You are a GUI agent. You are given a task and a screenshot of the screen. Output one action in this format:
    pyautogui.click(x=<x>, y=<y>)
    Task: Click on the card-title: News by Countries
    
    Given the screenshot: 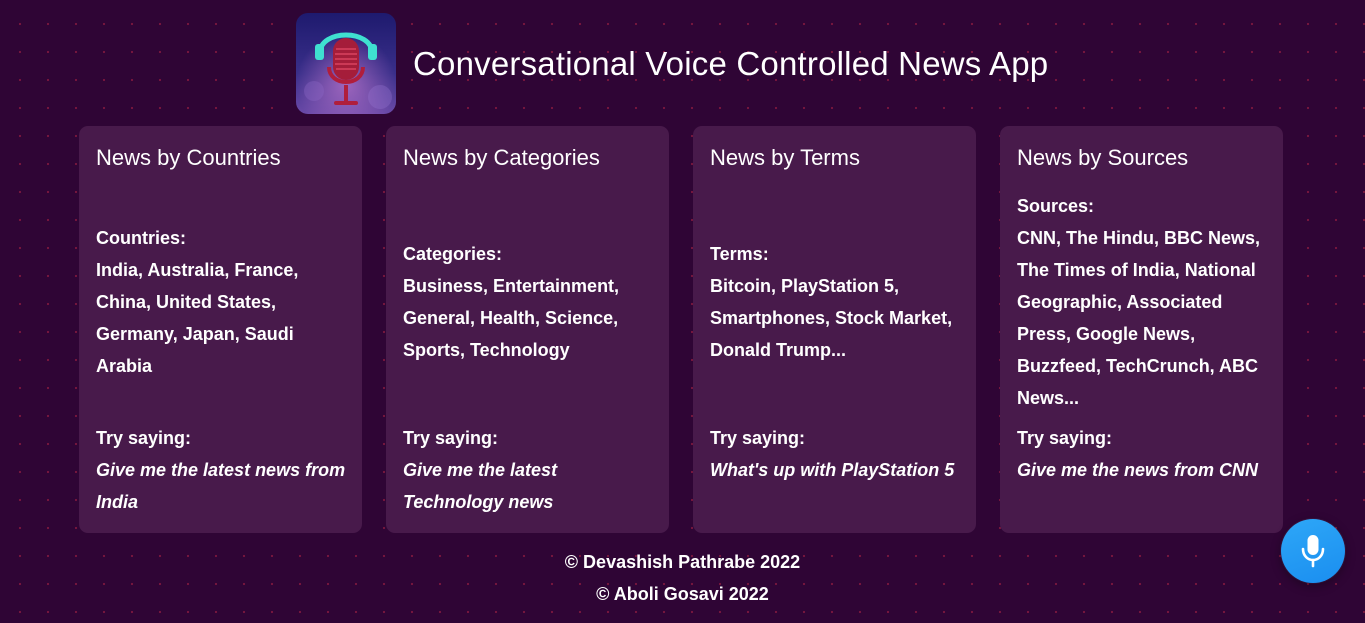 What is the action you would take?
    pyautogui.click(x=188, y=157)
    